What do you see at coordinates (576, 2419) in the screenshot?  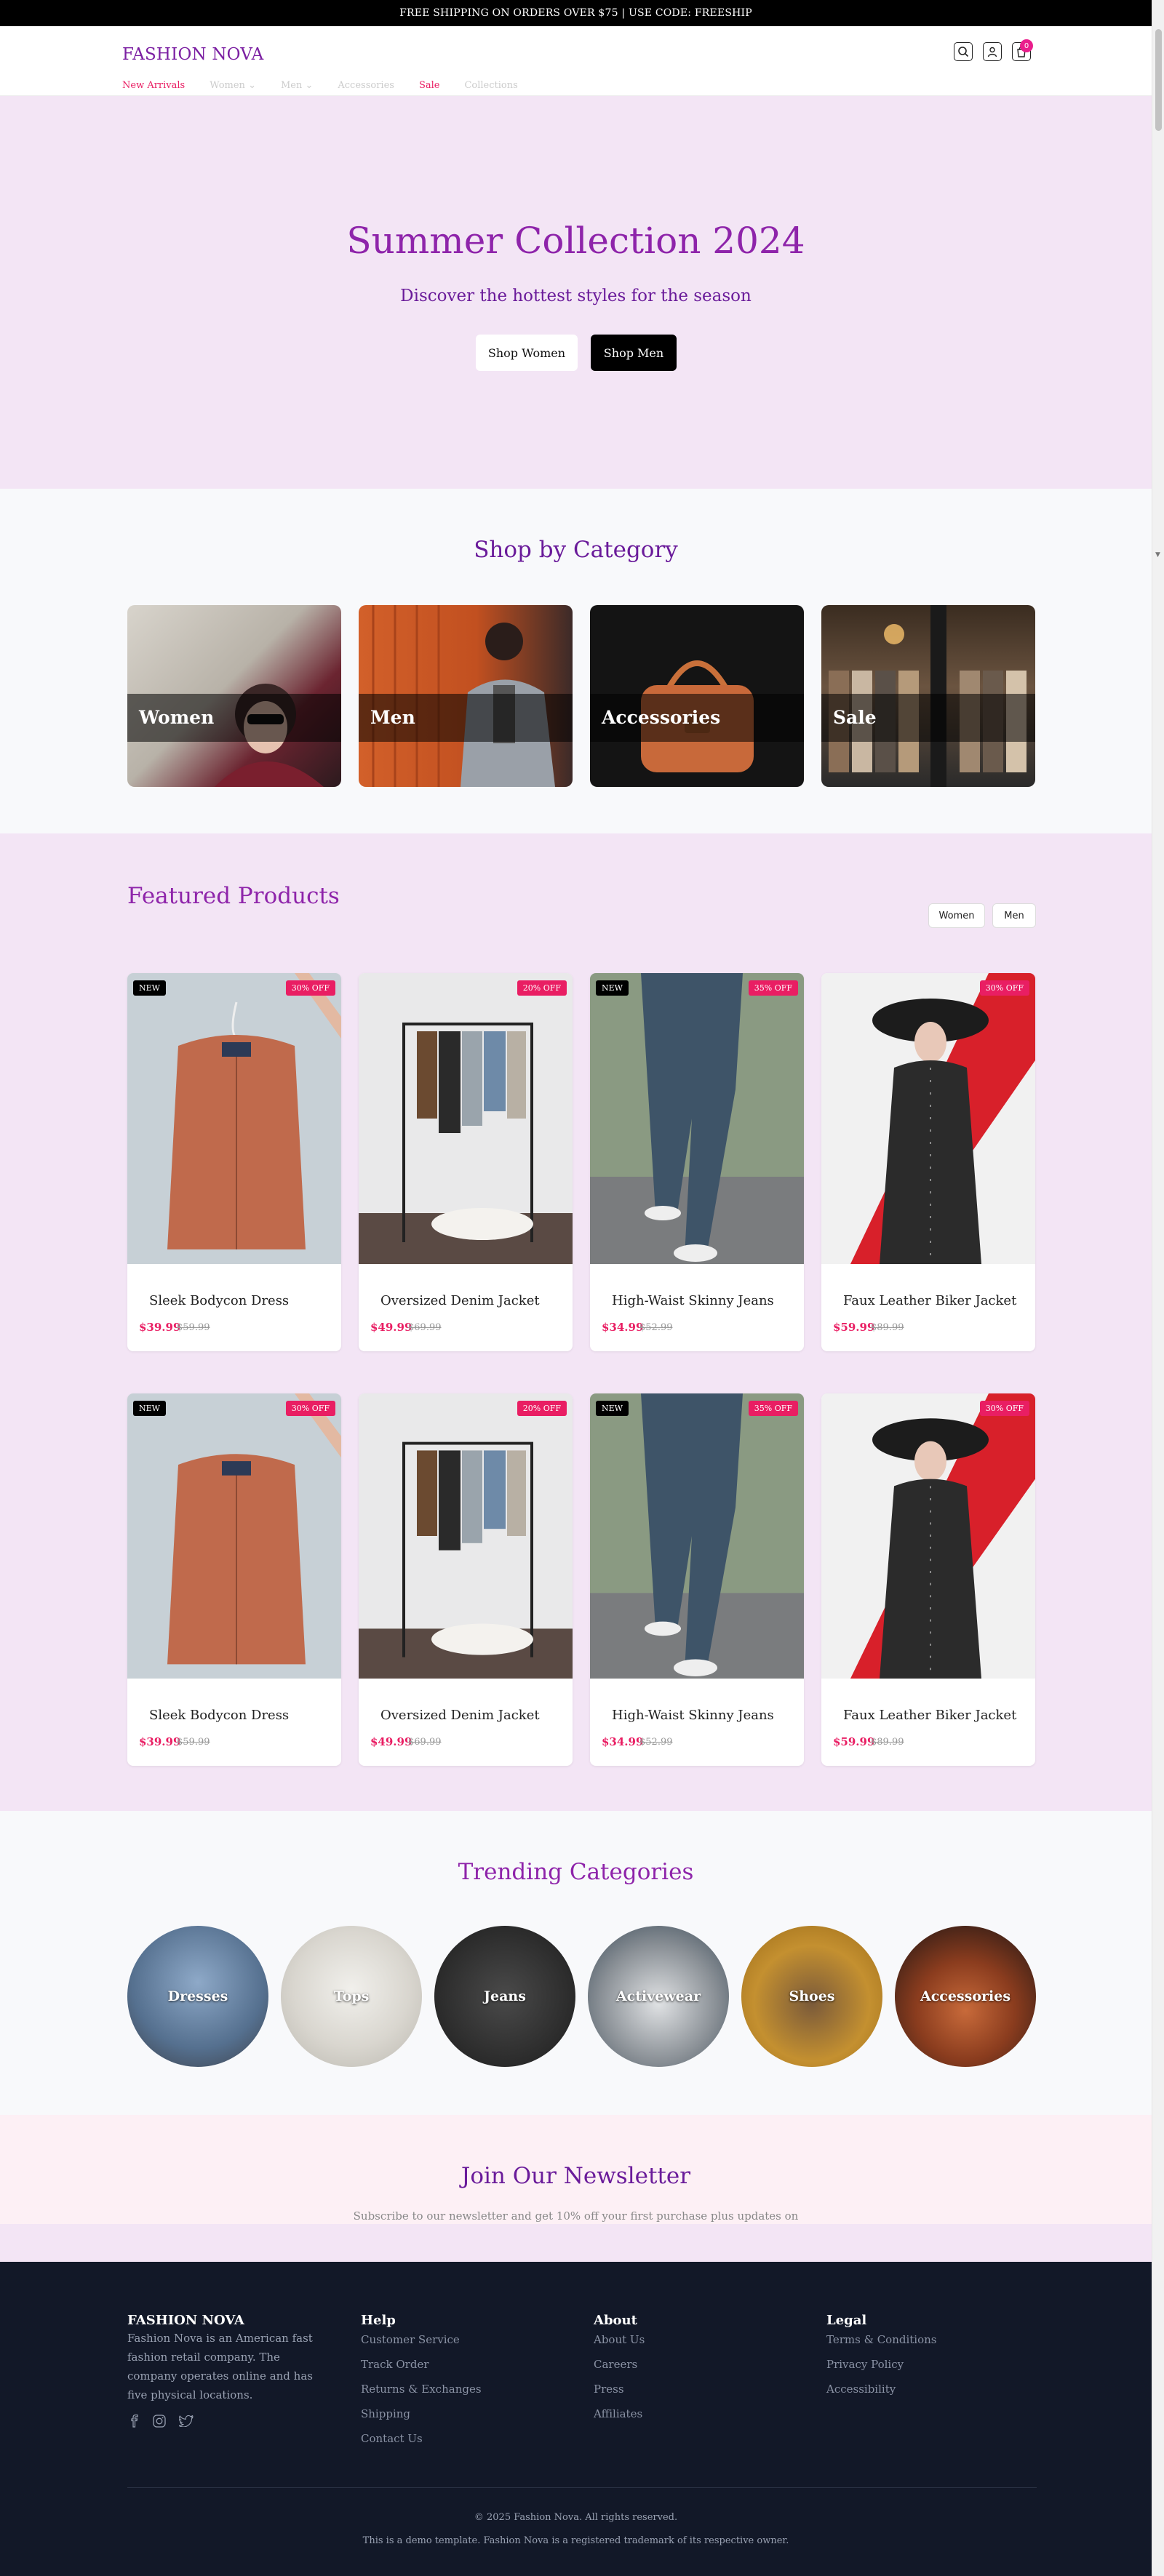 I see `site-footer` at bounding box center [576, 2419].